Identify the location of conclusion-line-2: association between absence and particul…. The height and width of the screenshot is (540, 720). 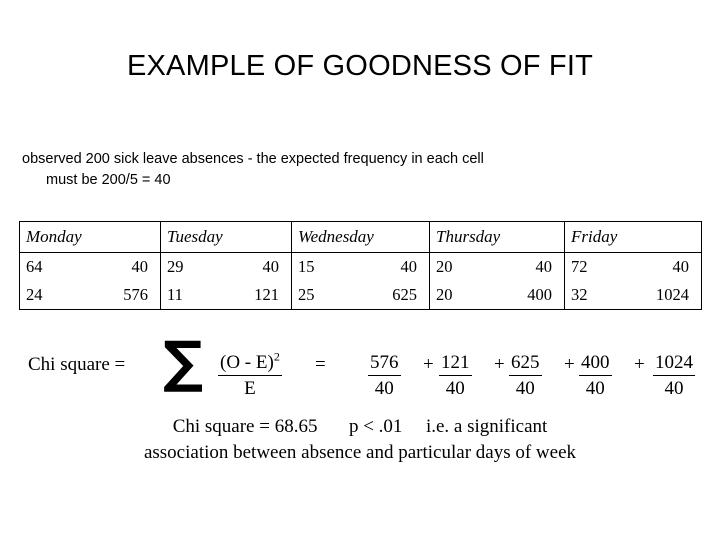
(360, 452).